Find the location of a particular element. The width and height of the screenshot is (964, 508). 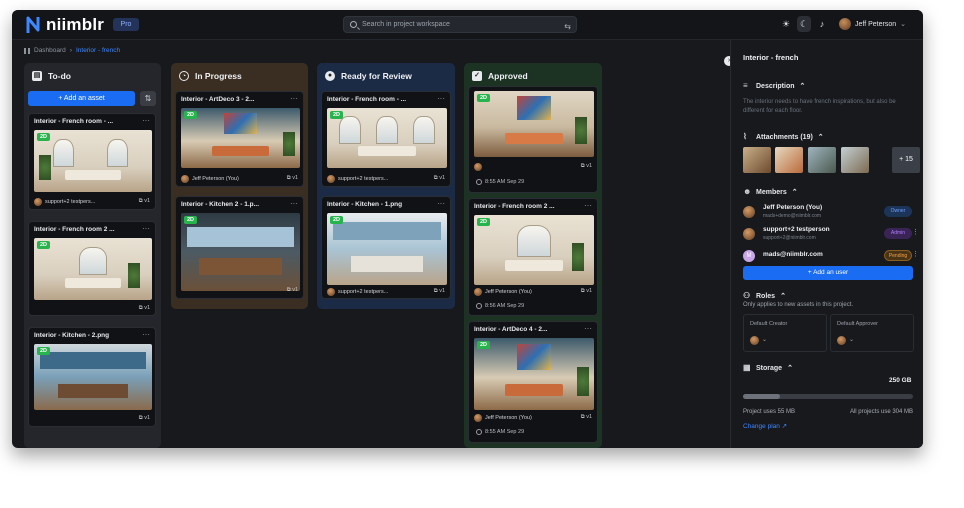

clock-icon is located at coordinates (479, 306).